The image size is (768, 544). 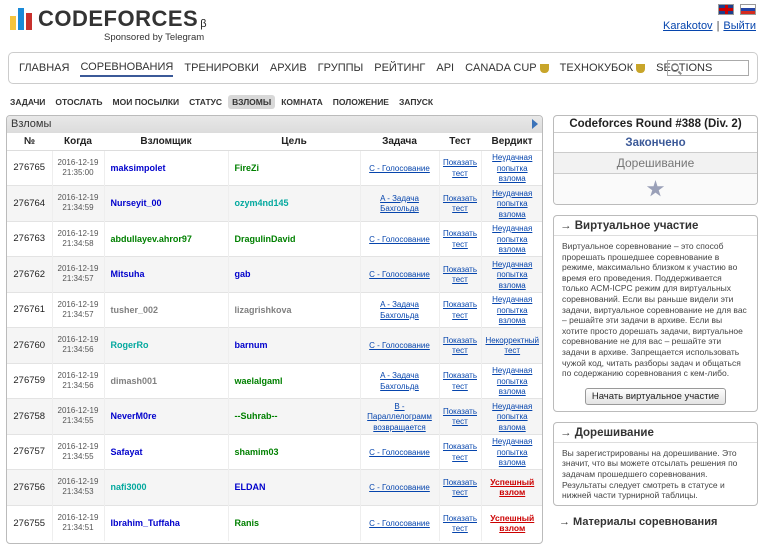 What do you see at coordinates (247, 523) in the screenshot?
I see `target-link: Ranis` at bounding box center [247, 523].